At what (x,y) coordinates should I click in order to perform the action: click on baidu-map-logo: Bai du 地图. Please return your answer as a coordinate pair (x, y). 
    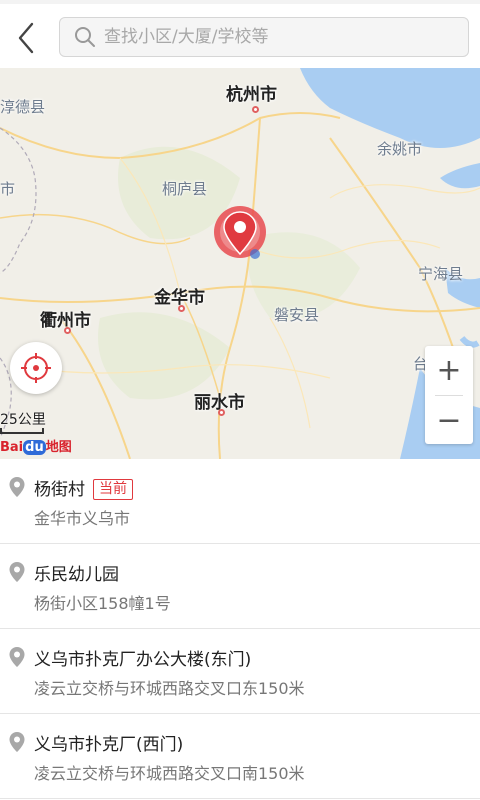
    Looking at the image, I should click on (36, 445).